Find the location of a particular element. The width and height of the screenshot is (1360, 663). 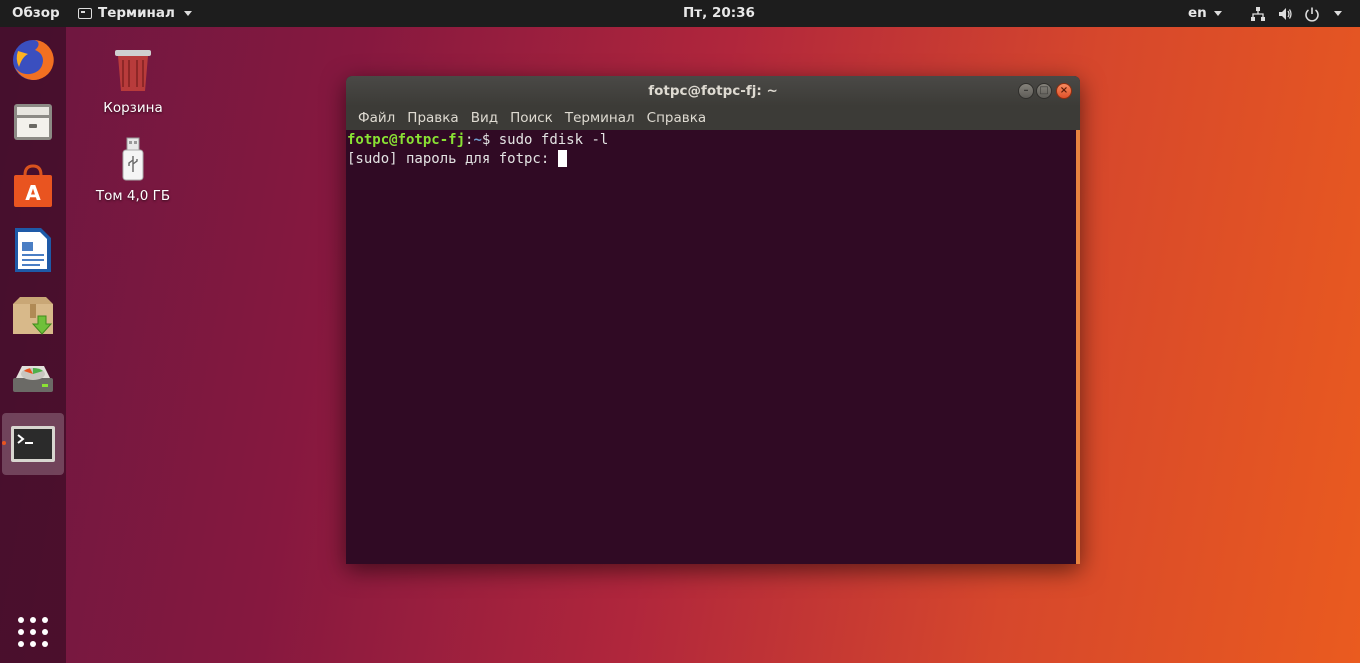

dock-item-archive-manager is located at coordinates (33, 316).